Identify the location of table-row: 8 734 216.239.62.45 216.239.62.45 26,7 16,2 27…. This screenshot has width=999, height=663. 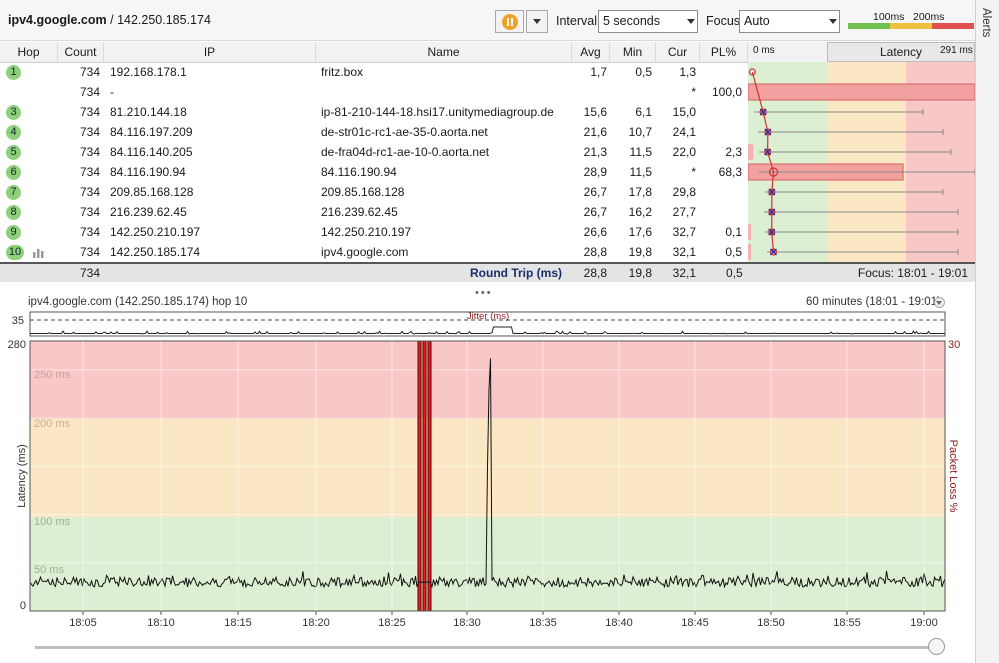
(374, 212).